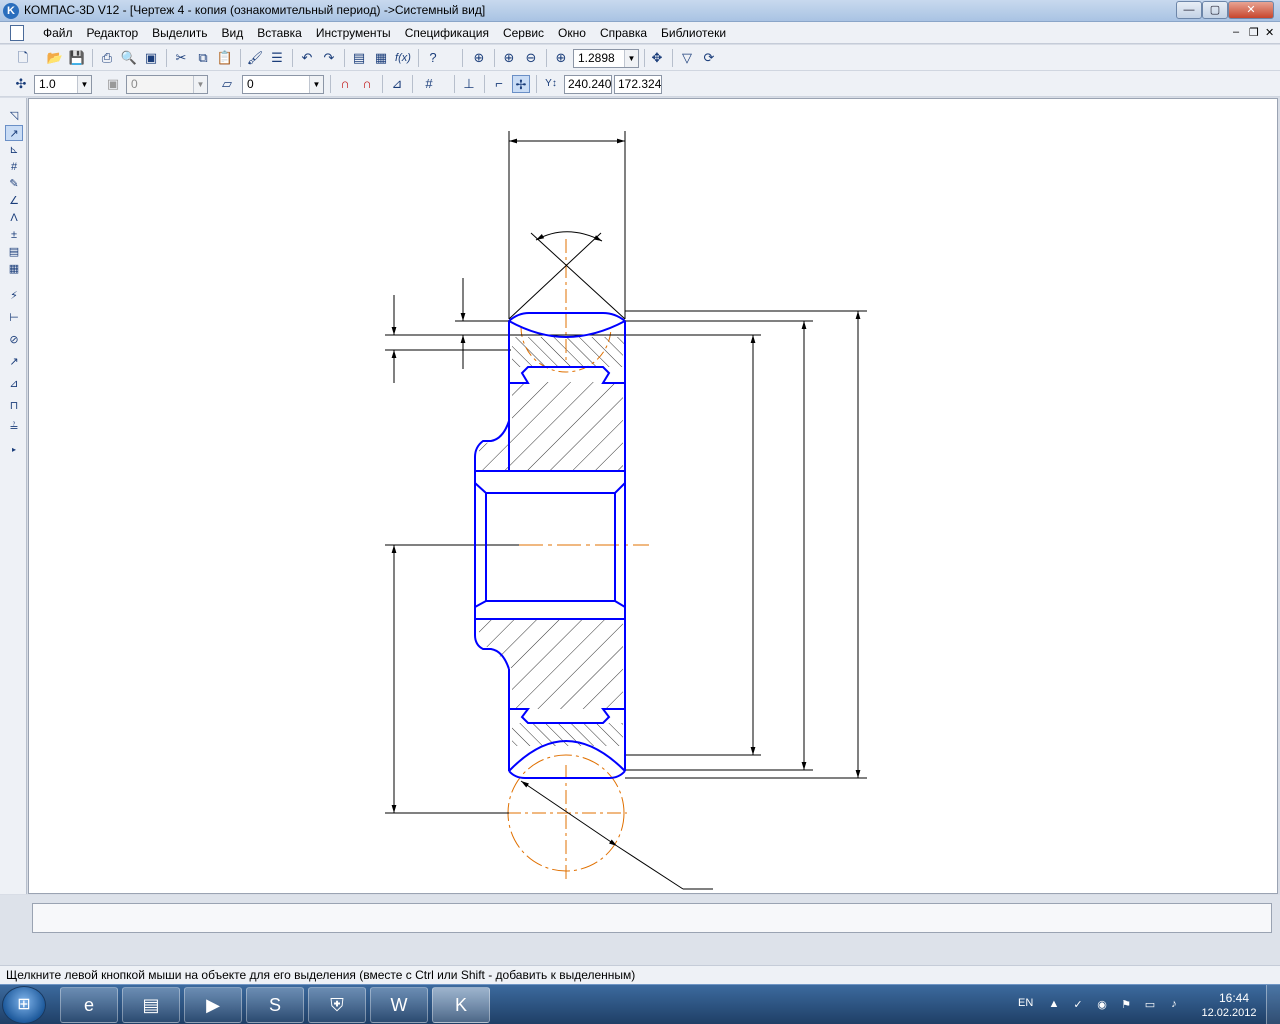 This screenshot has height=1024, width=1280. What do you see at coordinates (14, 296) in the screenshot?
I see `linear-dim-icon: ⚡` at bounding box center [14, 296].